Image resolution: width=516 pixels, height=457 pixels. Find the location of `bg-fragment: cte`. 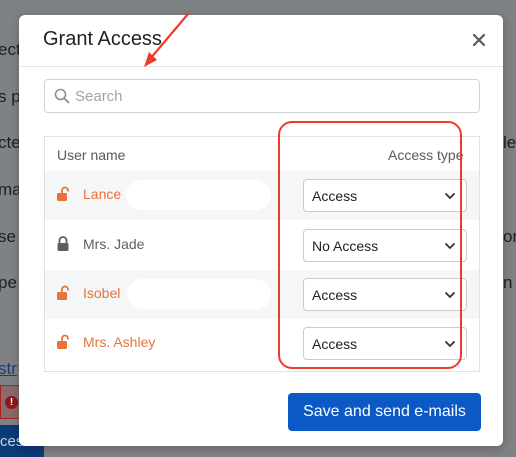

bg-fragment: cte is located at coordinates (10, 142).